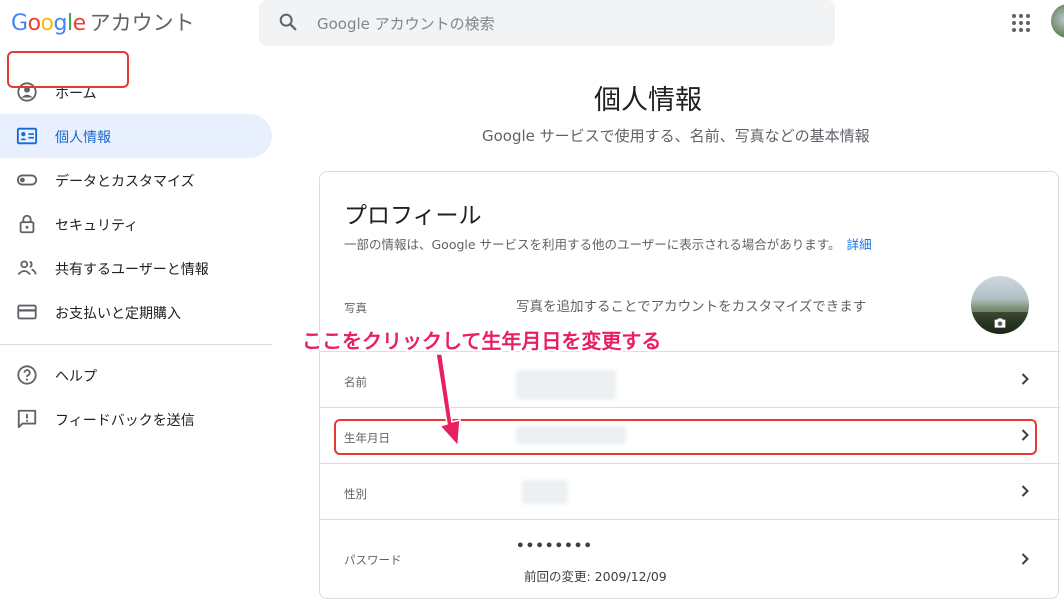  What do you see at coordinates (97, 226) in the screenshot?
I see `sidebar-item-label: セキュリティ` at bounding box center [97, 226].